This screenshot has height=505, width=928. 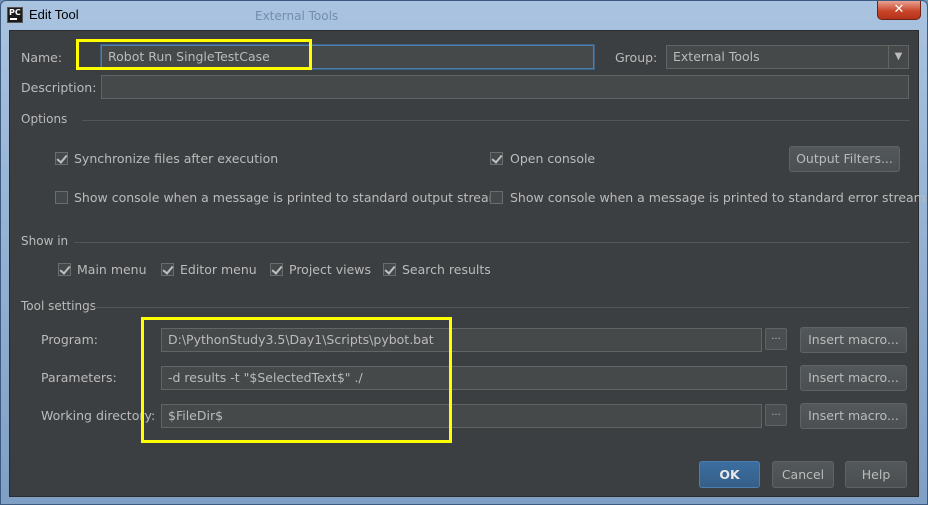 I want to click on name-label: Name:, so click(x=42, y=57).